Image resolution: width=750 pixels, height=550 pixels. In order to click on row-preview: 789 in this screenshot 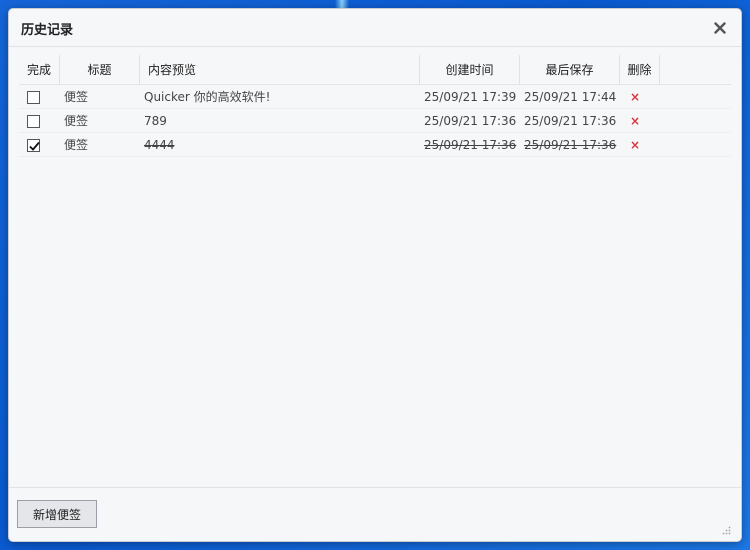, I will do `click(155, 121)`.